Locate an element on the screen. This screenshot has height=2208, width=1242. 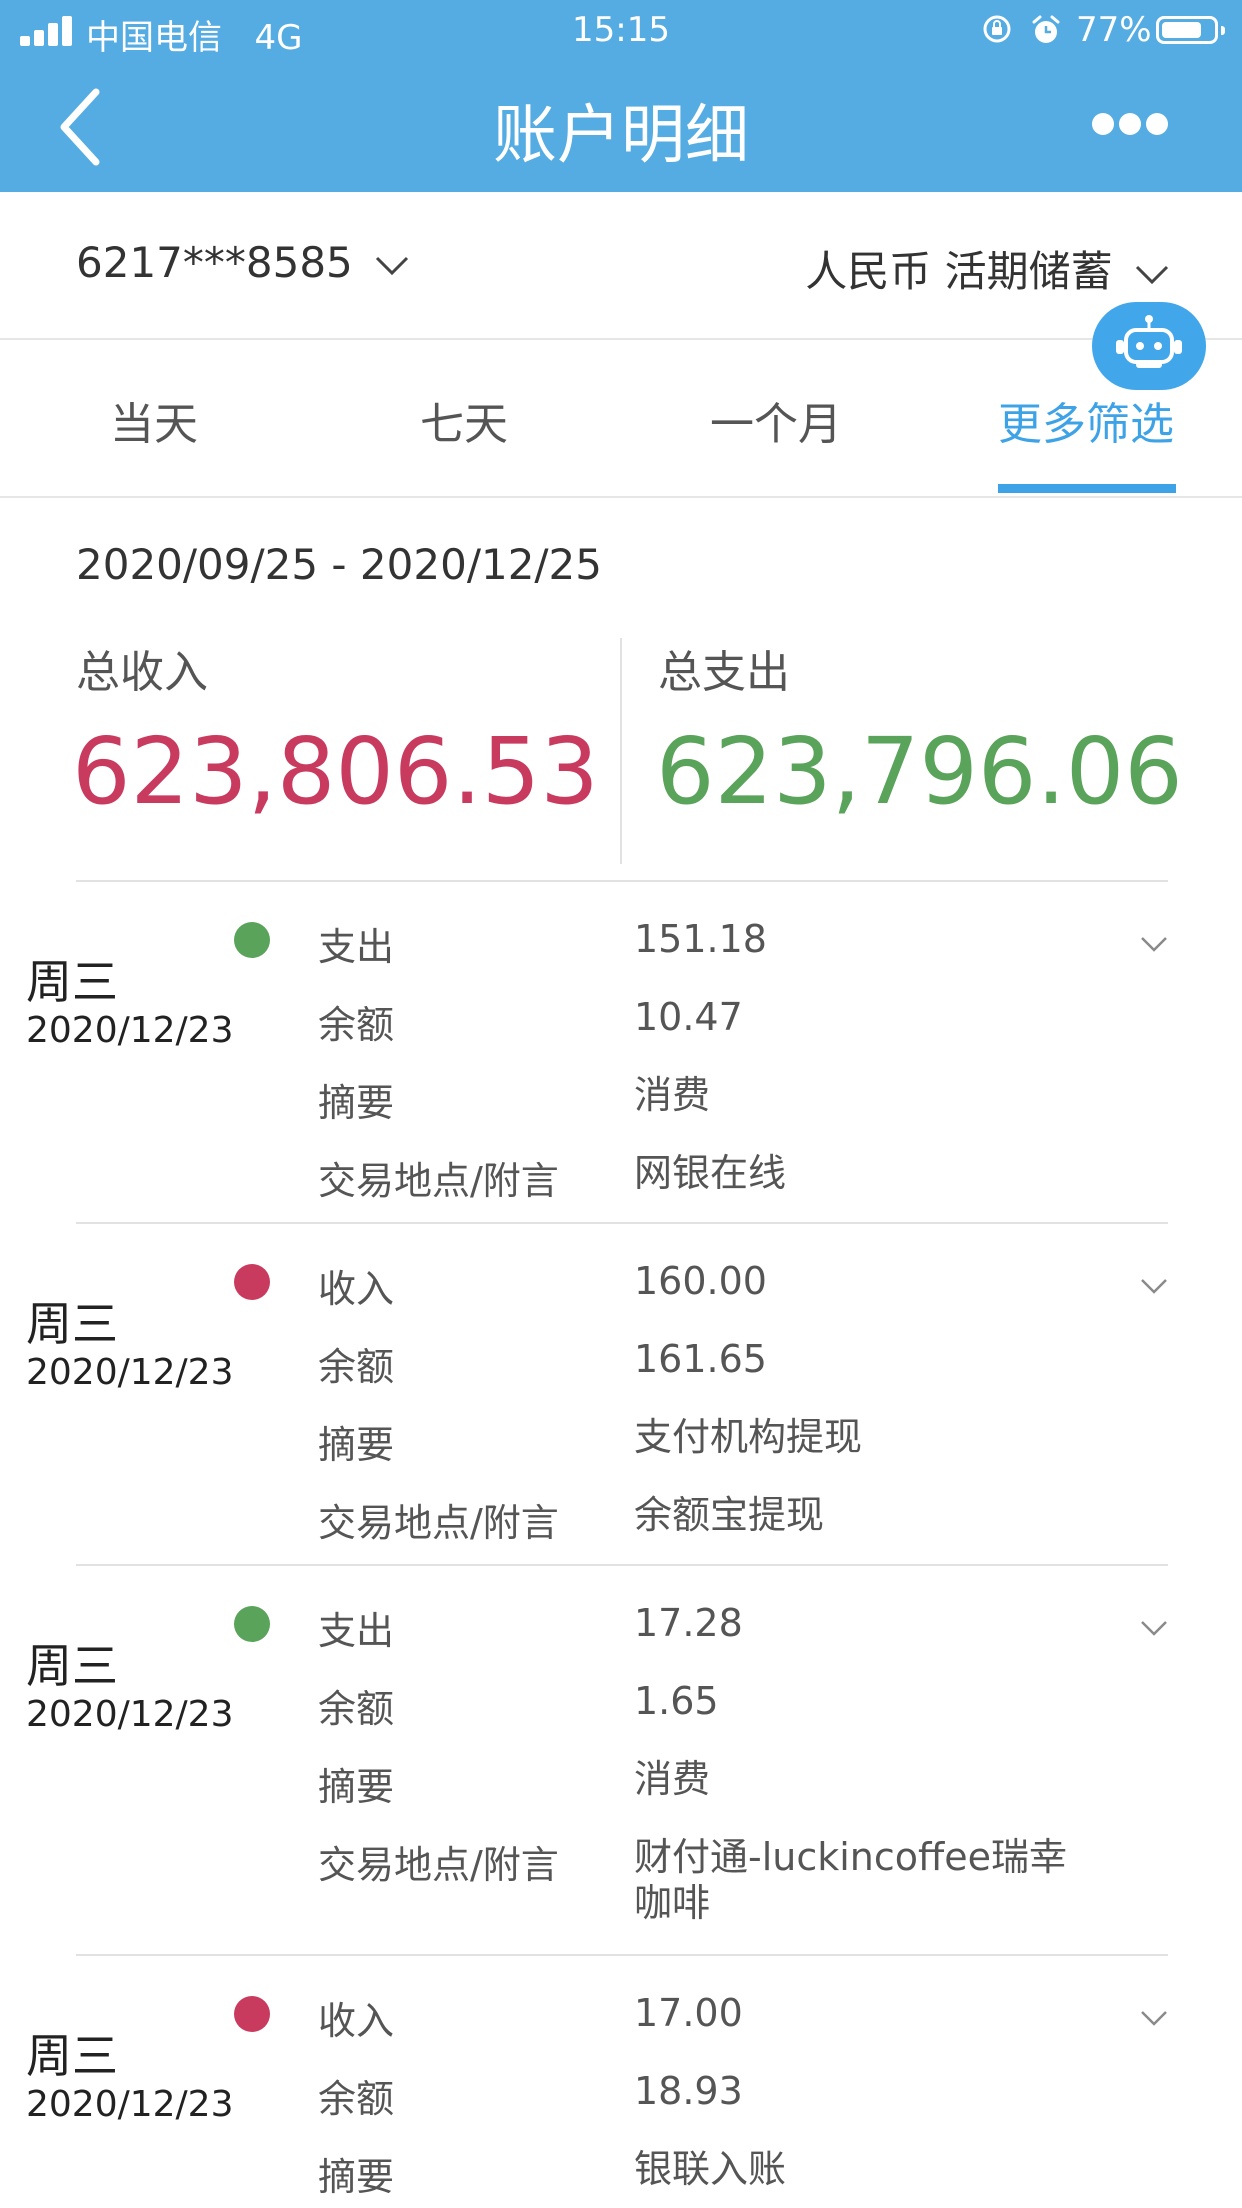
status-bar: 中国电信 4G 15:15 77% is located at coordinates (621, 32).